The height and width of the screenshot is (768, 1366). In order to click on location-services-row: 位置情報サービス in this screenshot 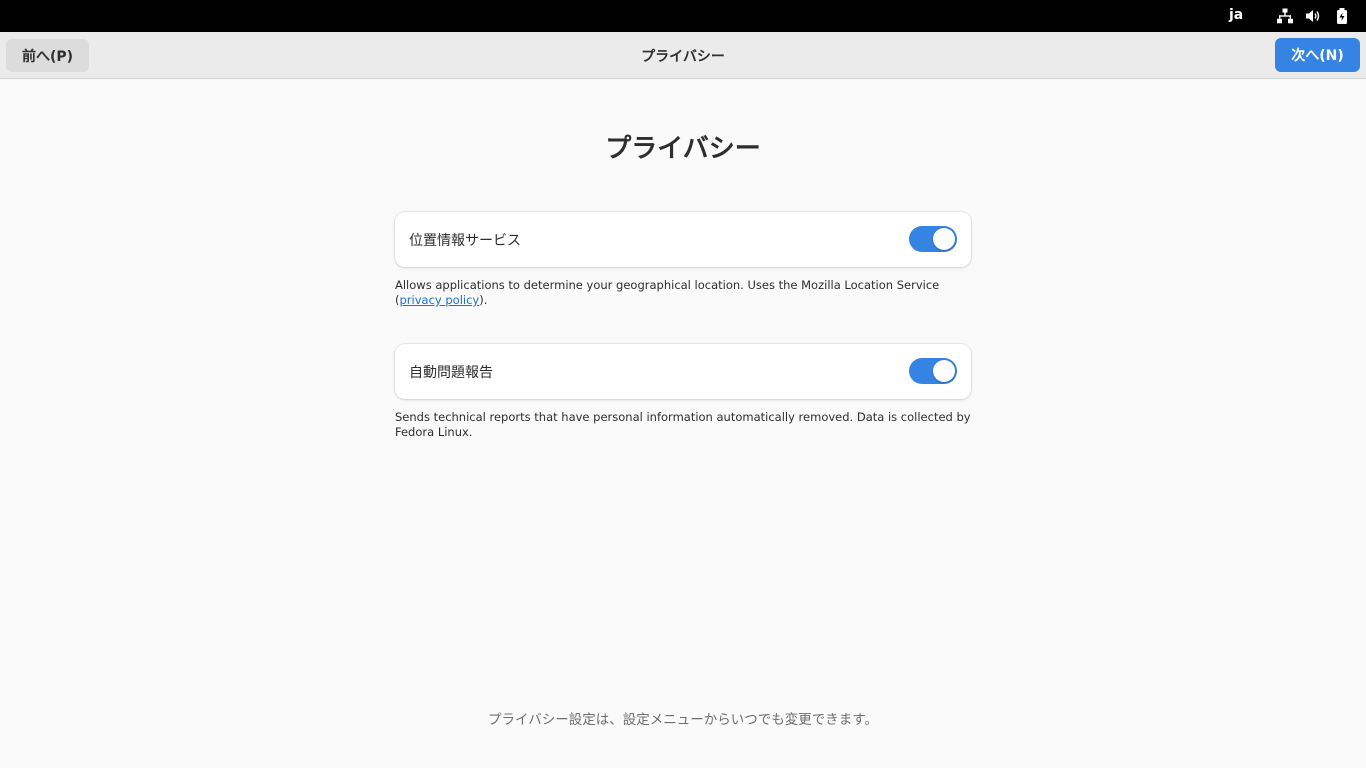, I will do `click(683, 239)`.